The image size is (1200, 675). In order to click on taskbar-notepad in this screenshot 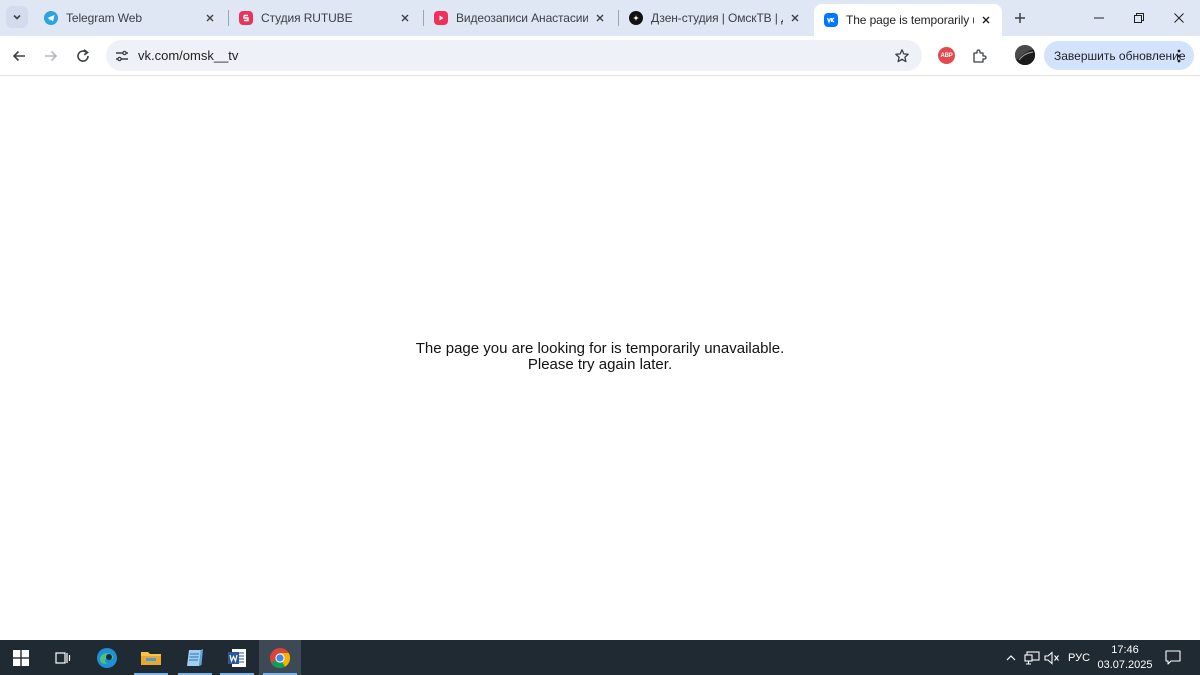, I will do `click(195, 657)`.